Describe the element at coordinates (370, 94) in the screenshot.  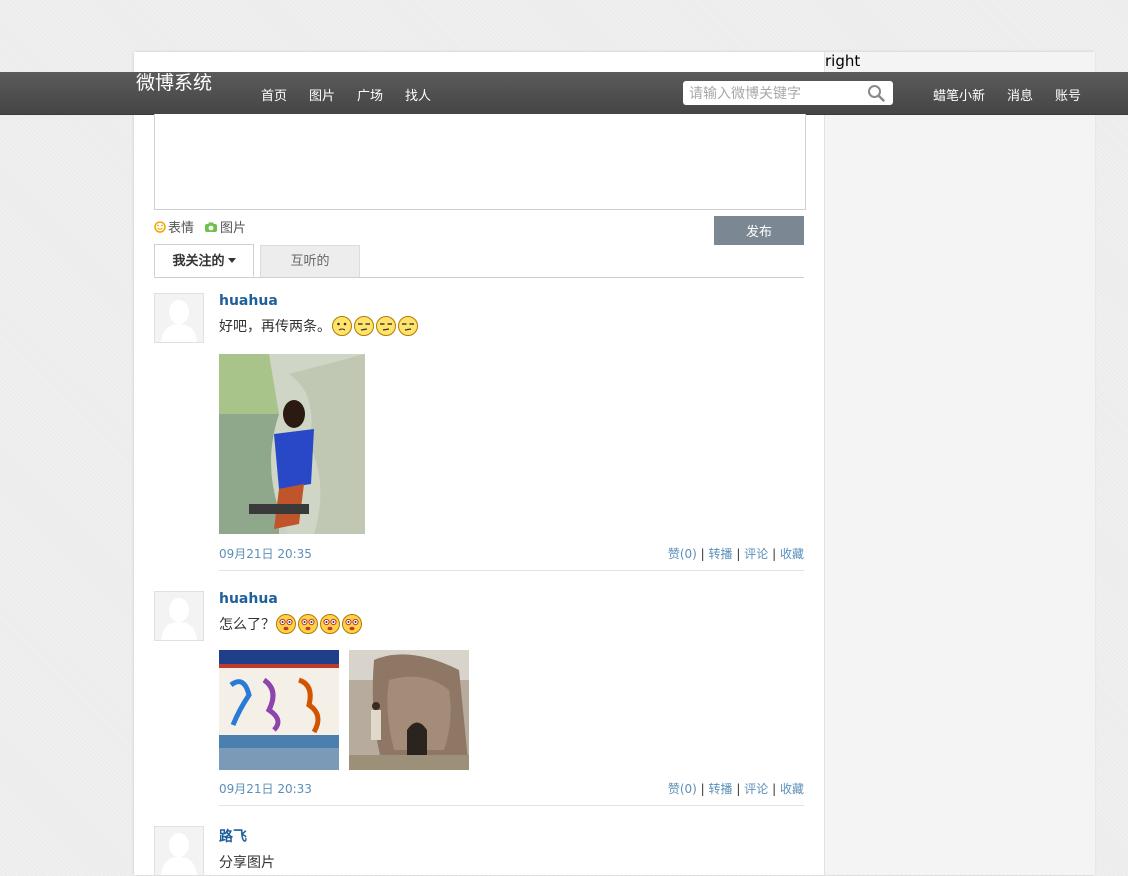
I see `nav-square: 广场` at that location.